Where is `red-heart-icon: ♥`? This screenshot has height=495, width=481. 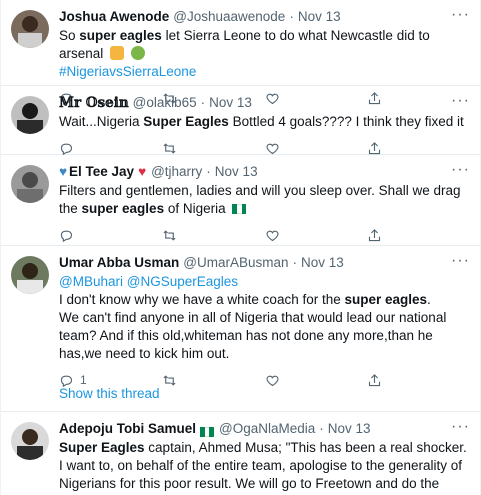
red-heart-icon: ♥ is located at coordinates (142, 171).